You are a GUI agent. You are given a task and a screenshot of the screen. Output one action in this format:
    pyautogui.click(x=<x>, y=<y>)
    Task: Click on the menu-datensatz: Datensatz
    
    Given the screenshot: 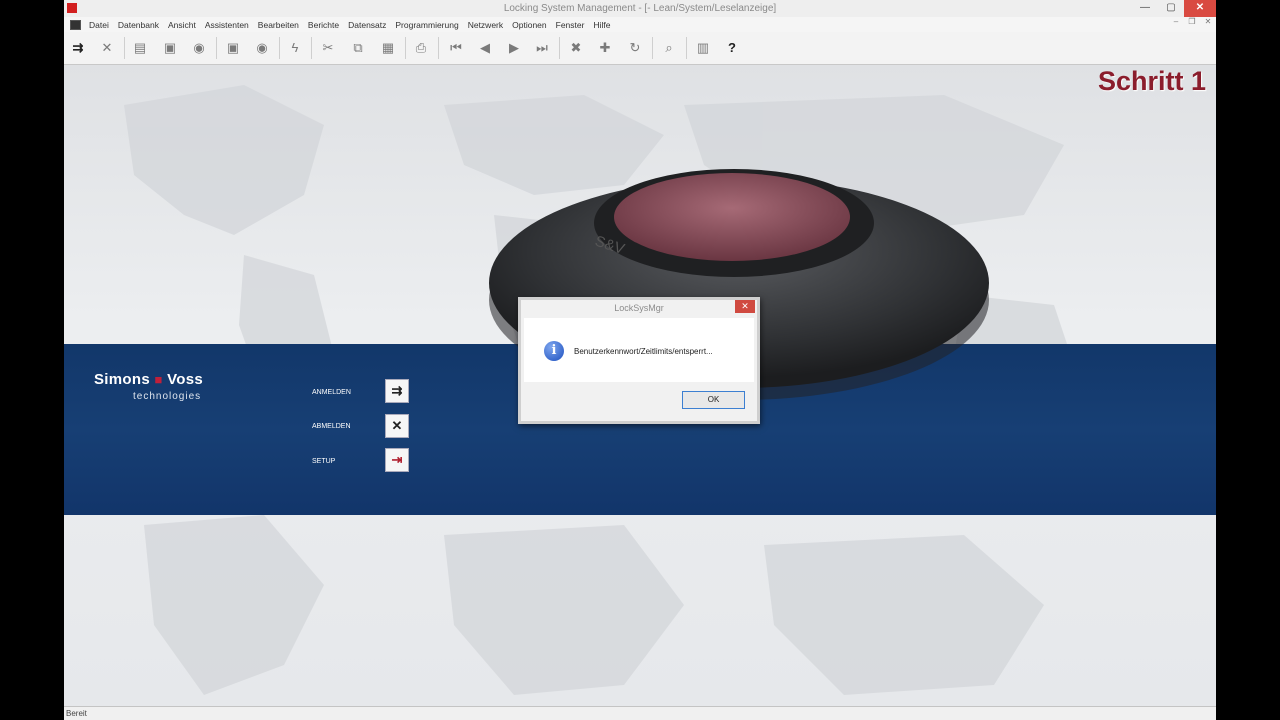 What is the action you would take?
    pyautogui.click(x=367, y=25)
    